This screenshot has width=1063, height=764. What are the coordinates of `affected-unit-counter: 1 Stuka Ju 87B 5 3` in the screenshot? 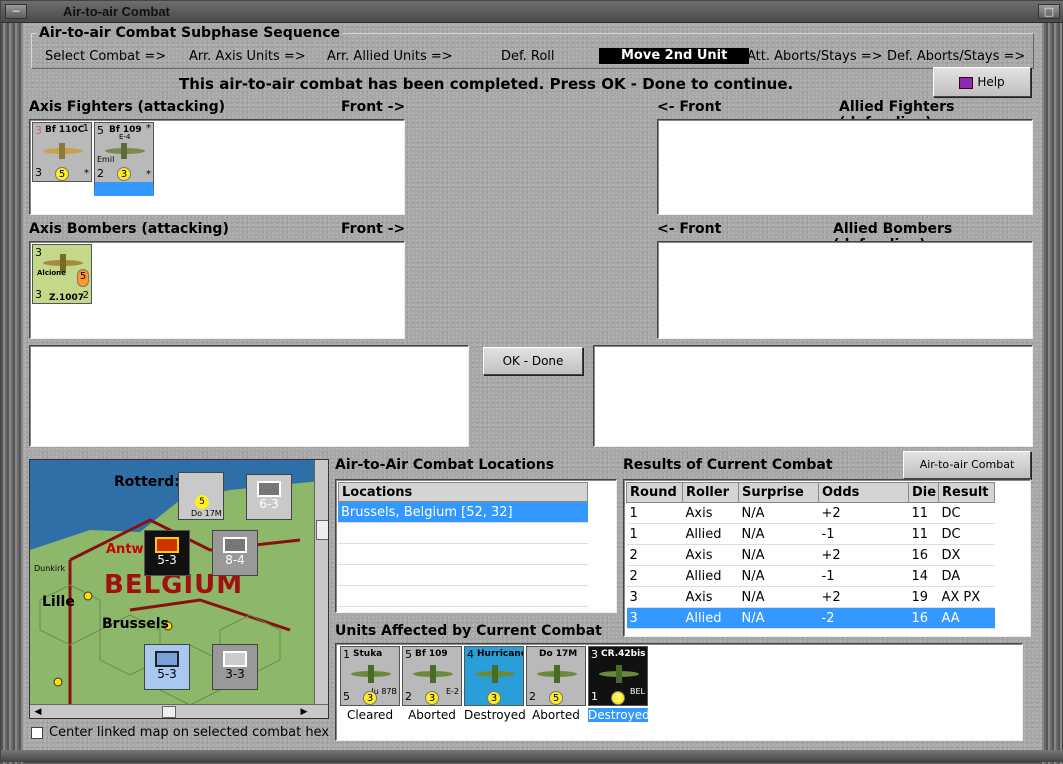 It's located at (370, 676).